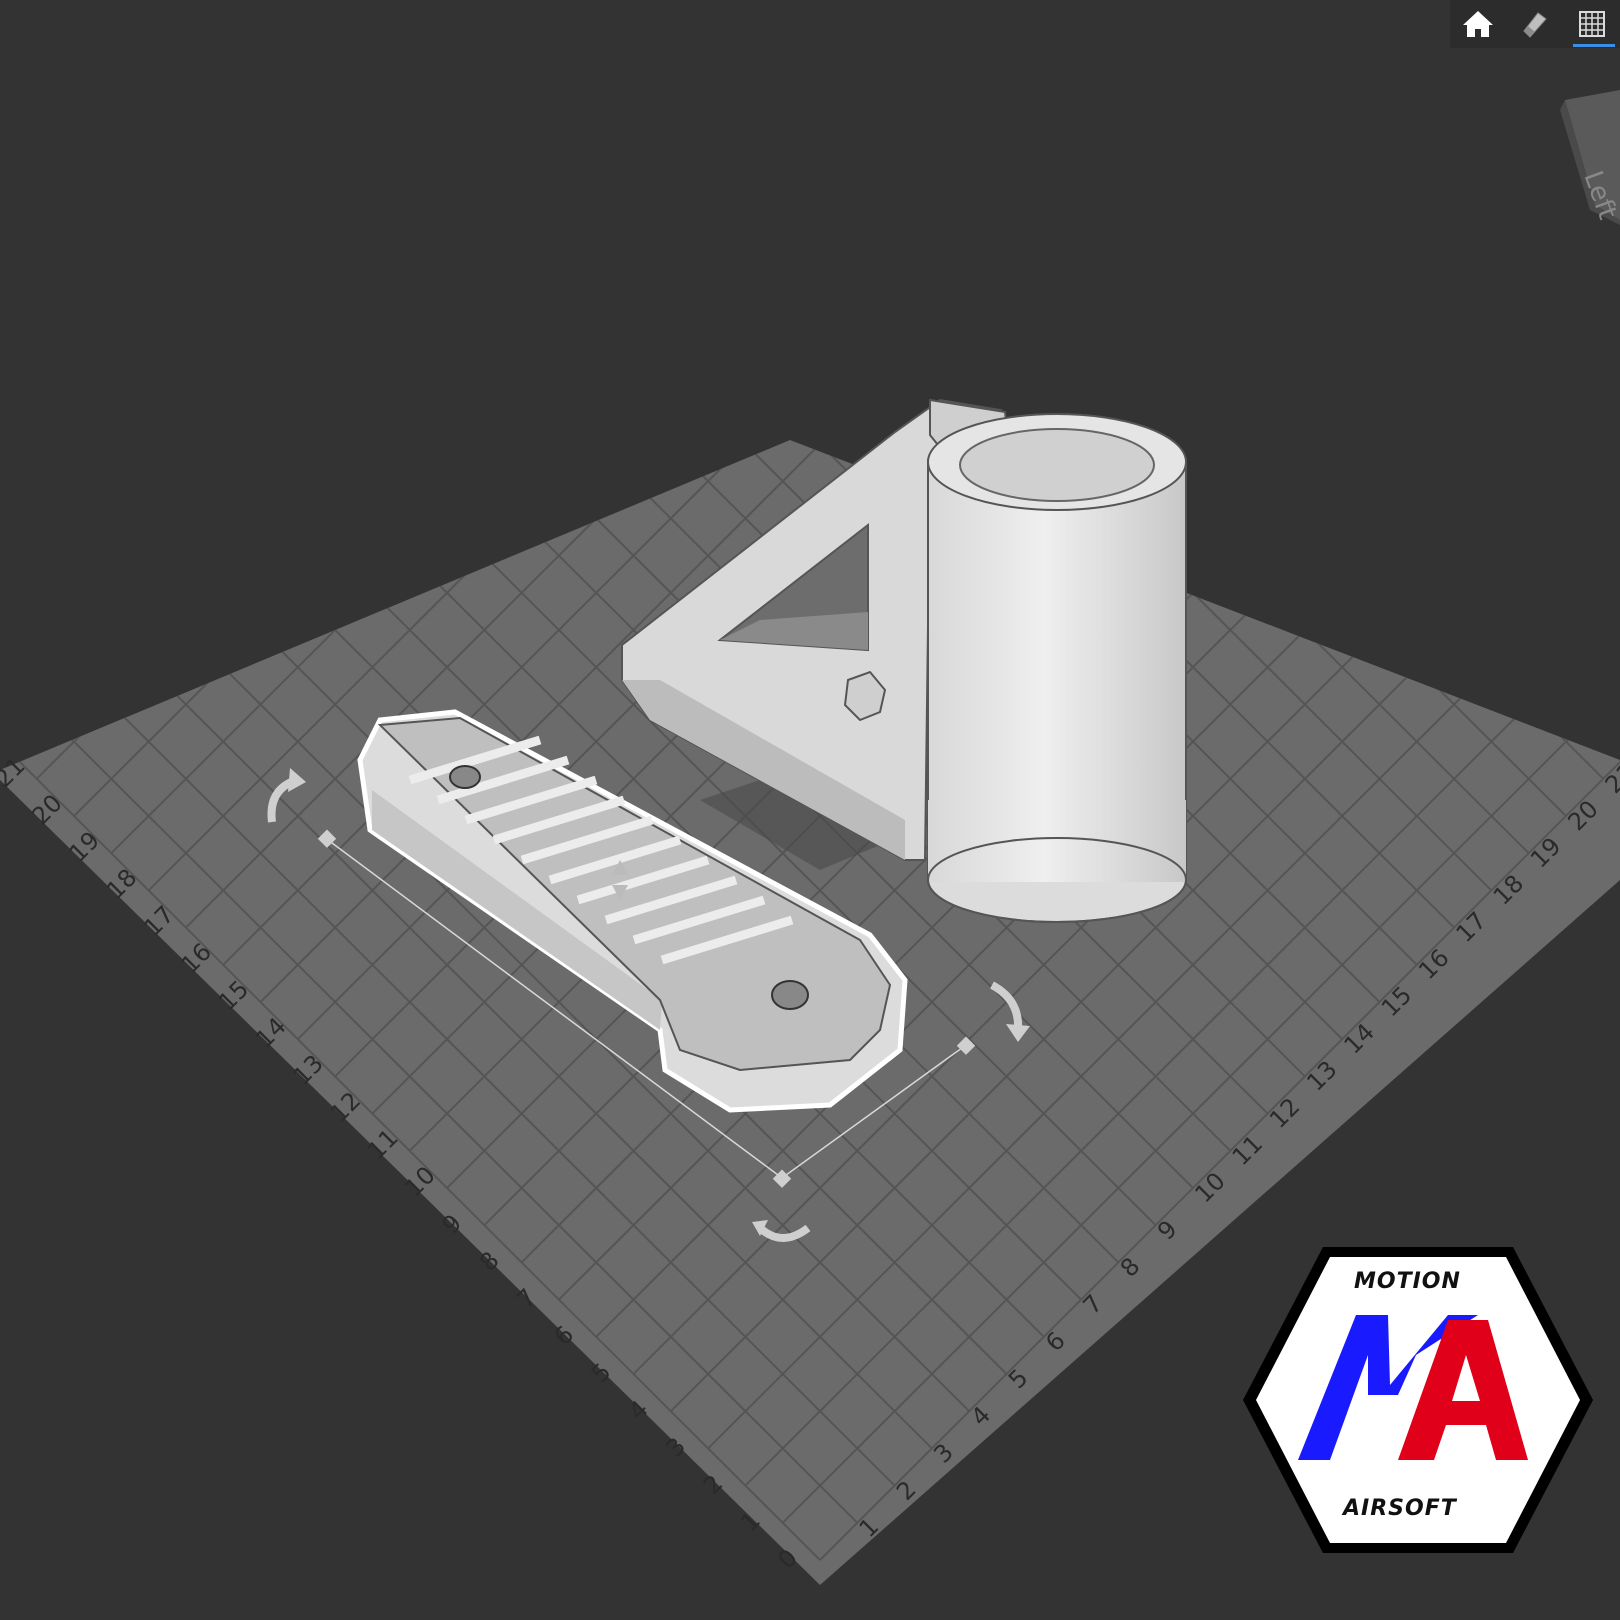 The image size is (1620, 1620). I want to click on grid-view-button, so click(1592, 24).